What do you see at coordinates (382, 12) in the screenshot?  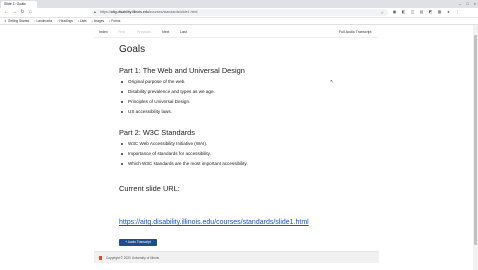 I see `bookmark-star-icon: ☆` at bounding box center [382, 12].